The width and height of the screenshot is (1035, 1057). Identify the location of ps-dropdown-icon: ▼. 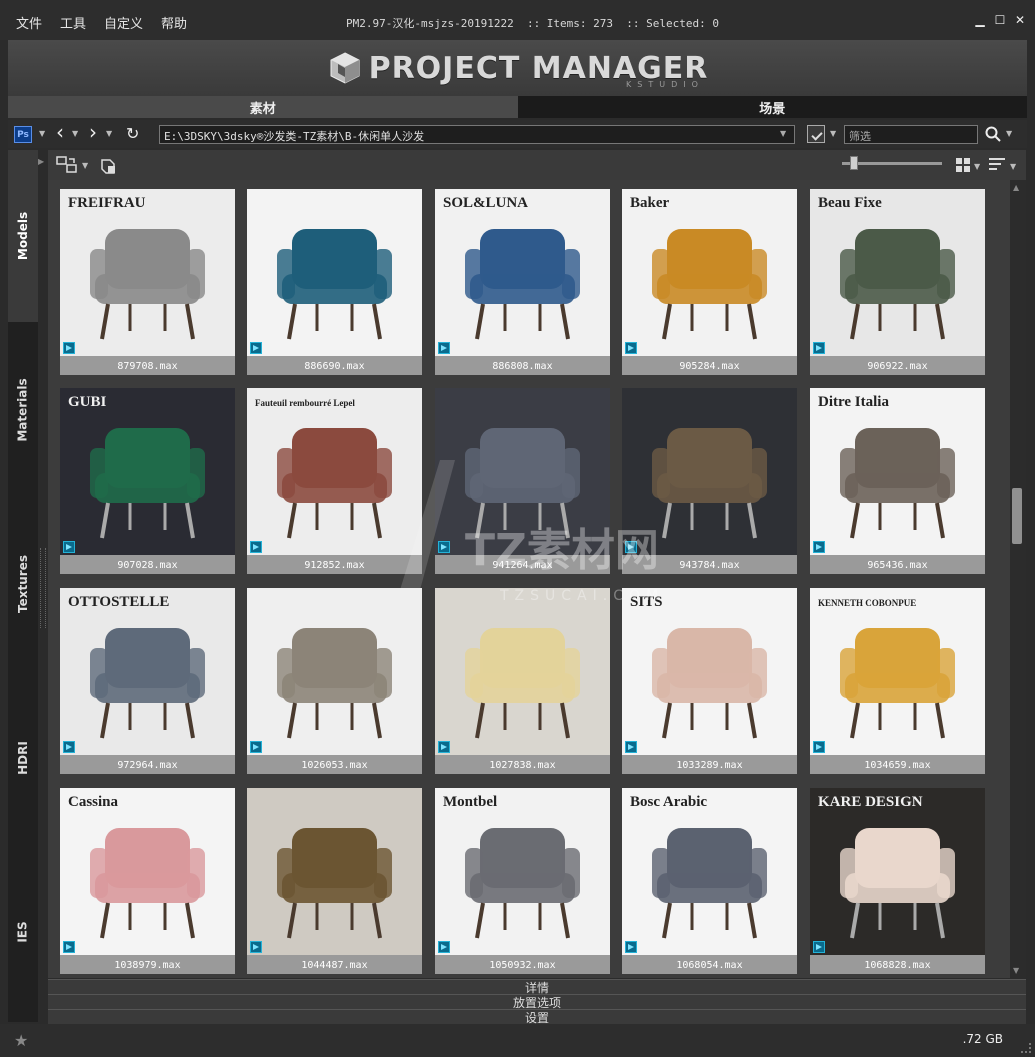
(42, 133).